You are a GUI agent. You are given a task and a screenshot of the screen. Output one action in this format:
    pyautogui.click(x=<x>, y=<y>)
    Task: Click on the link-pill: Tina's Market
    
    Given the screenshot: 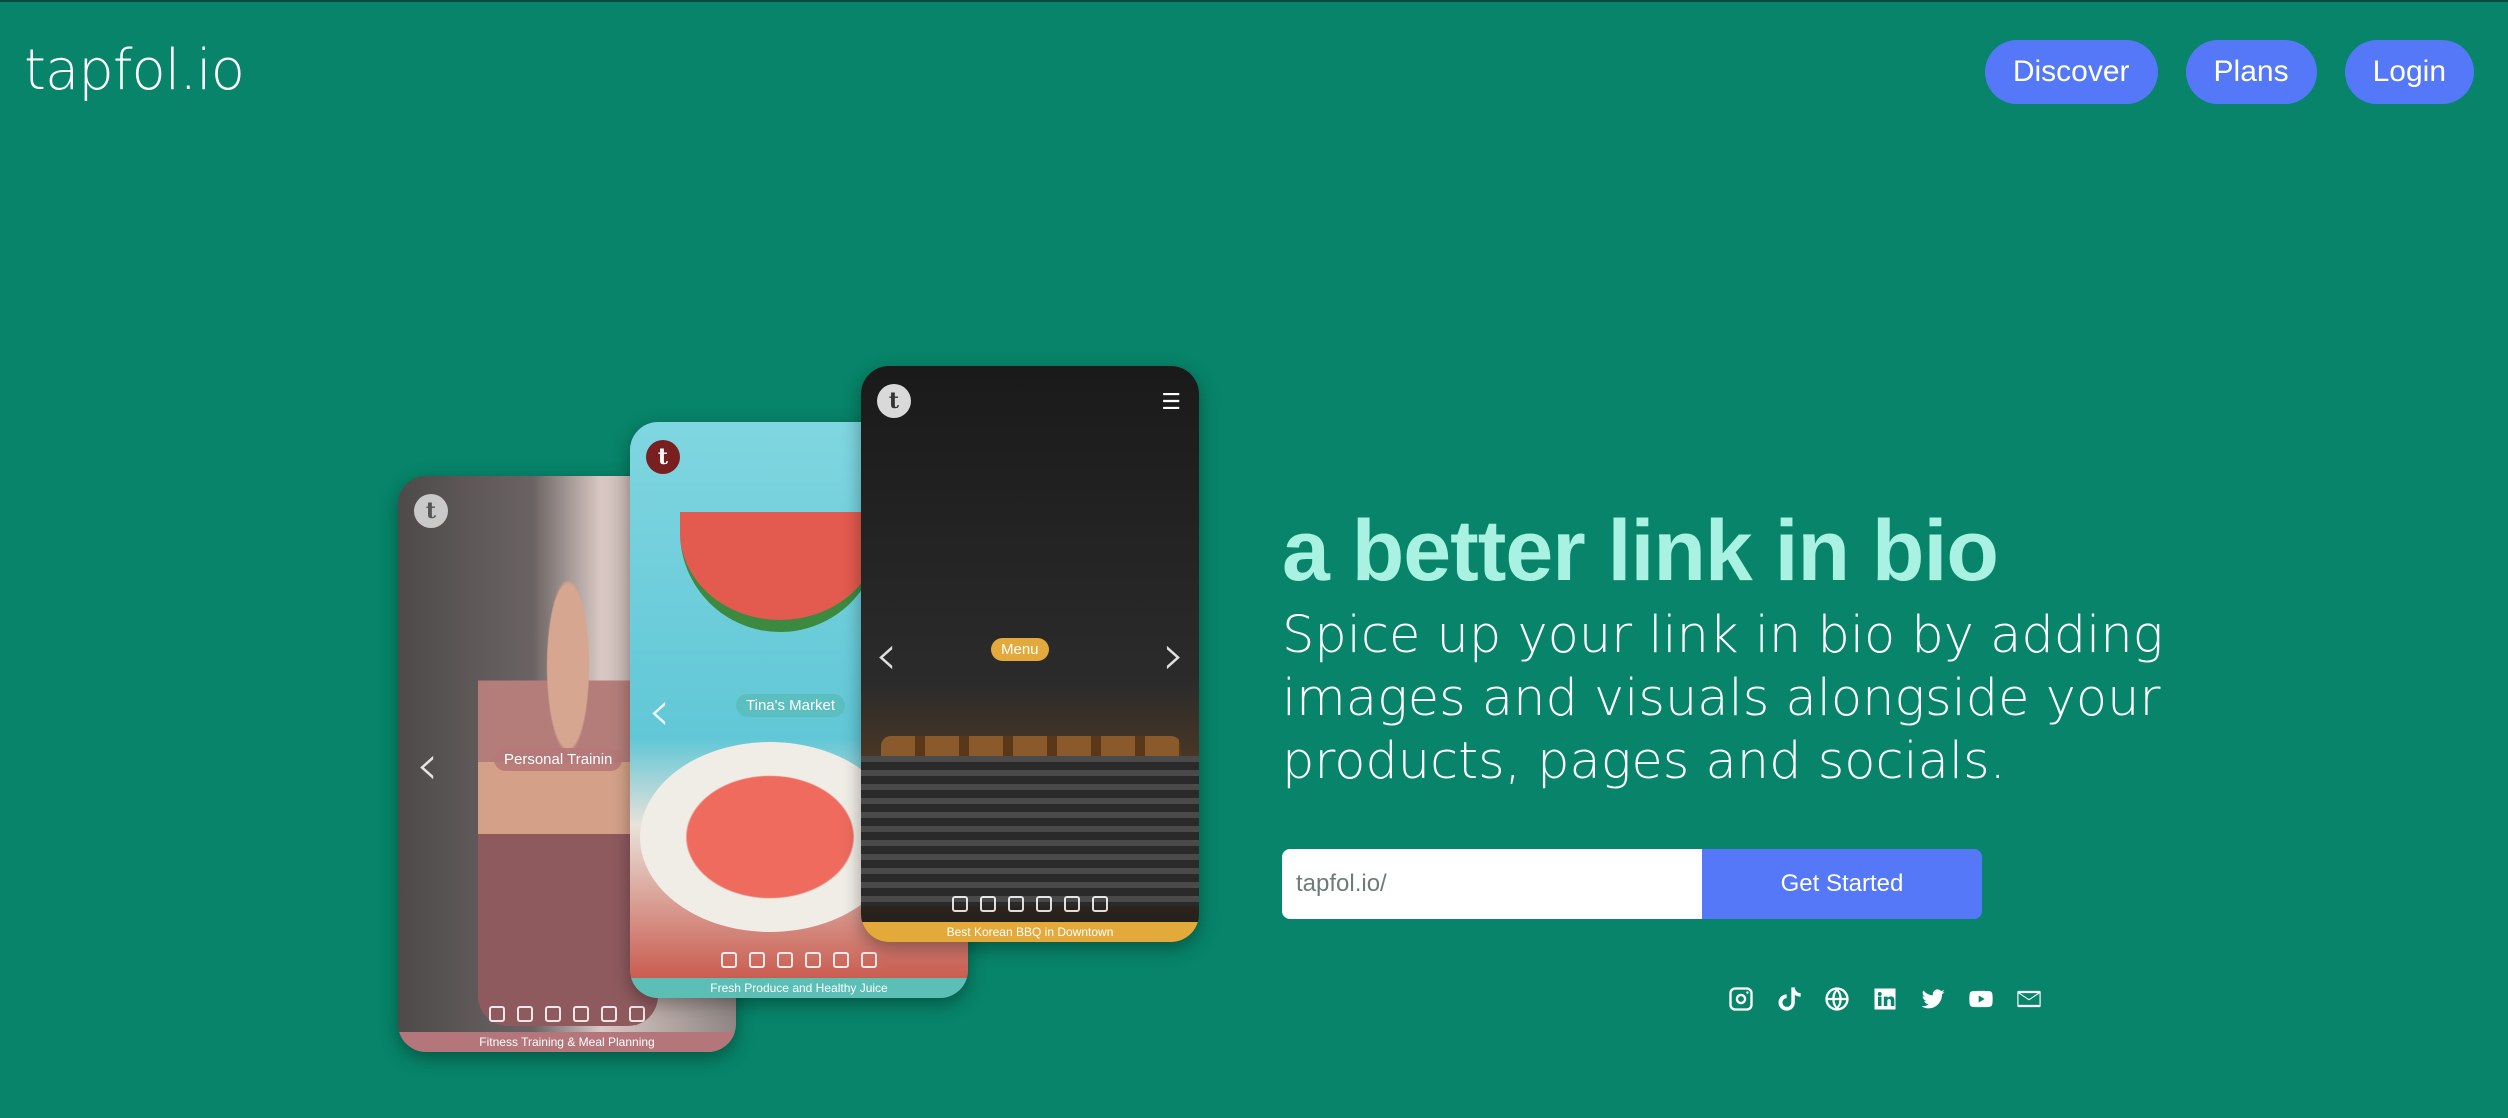 What is the action you would take?
    pyautogui.click(x=790, y=705)
    